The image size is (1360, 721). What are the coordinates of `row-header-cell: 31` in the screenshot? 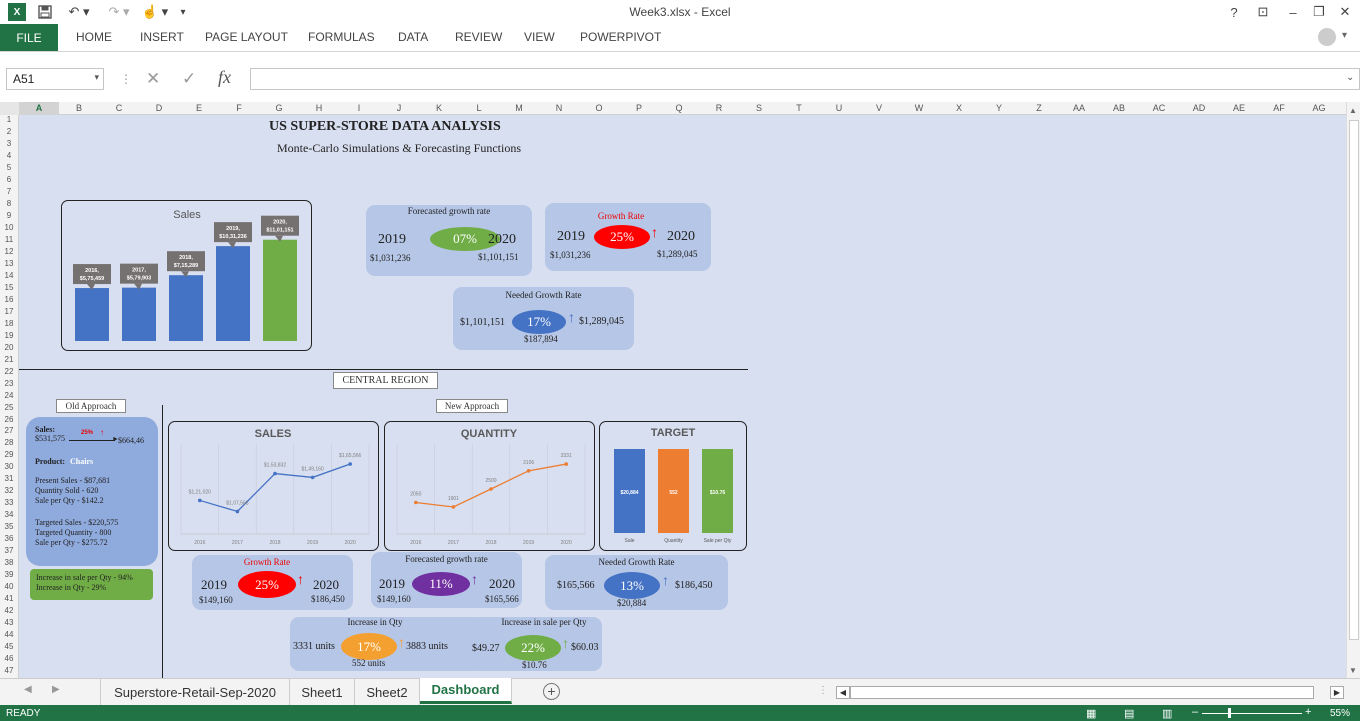 It's located at (9, 480).